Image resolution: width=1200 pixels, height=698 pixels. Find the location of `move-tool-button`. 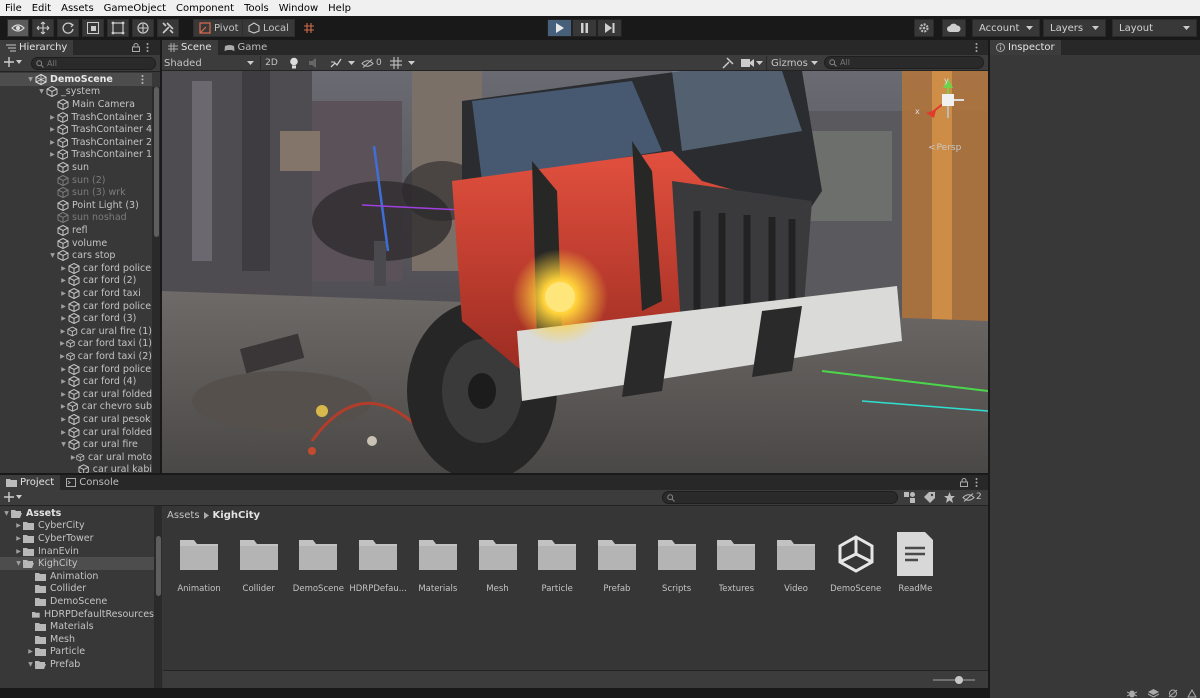

move-tool-button is located at coordinates (43, 28).